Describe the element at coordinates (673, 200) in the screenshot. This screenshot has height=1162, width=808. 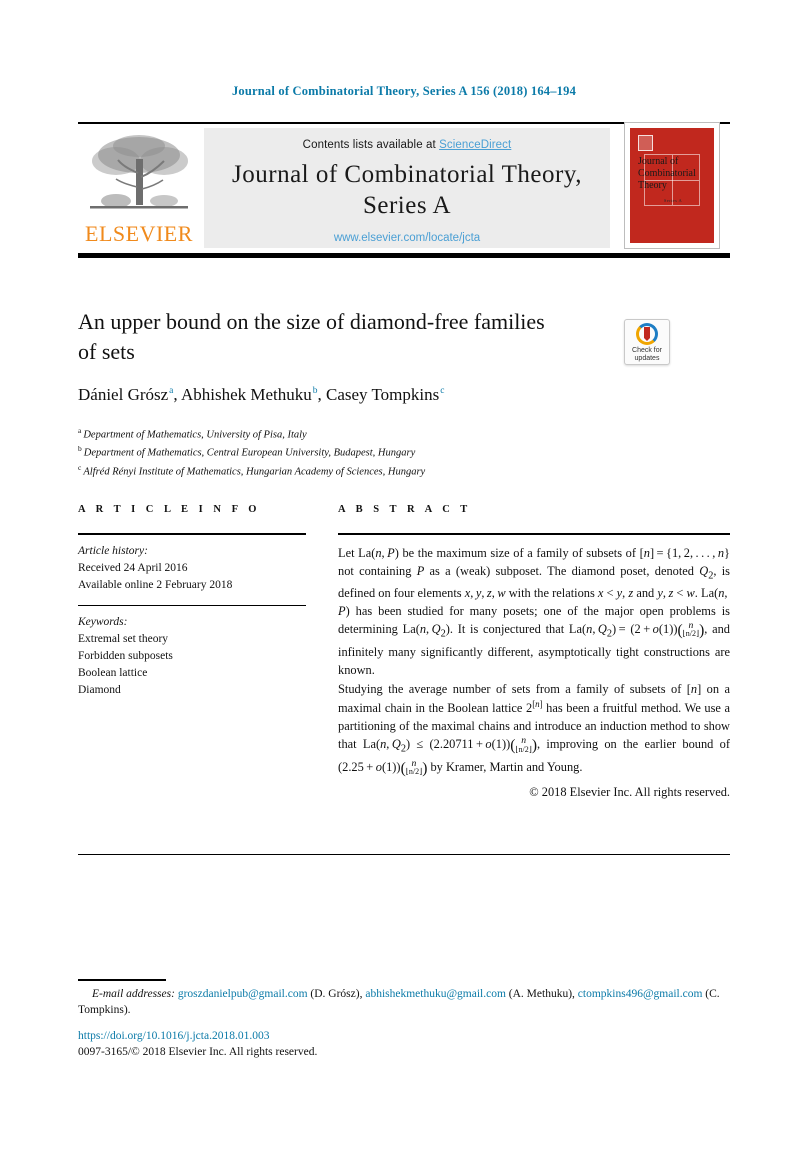
I see `cover-subtitle: Series A` at that location.